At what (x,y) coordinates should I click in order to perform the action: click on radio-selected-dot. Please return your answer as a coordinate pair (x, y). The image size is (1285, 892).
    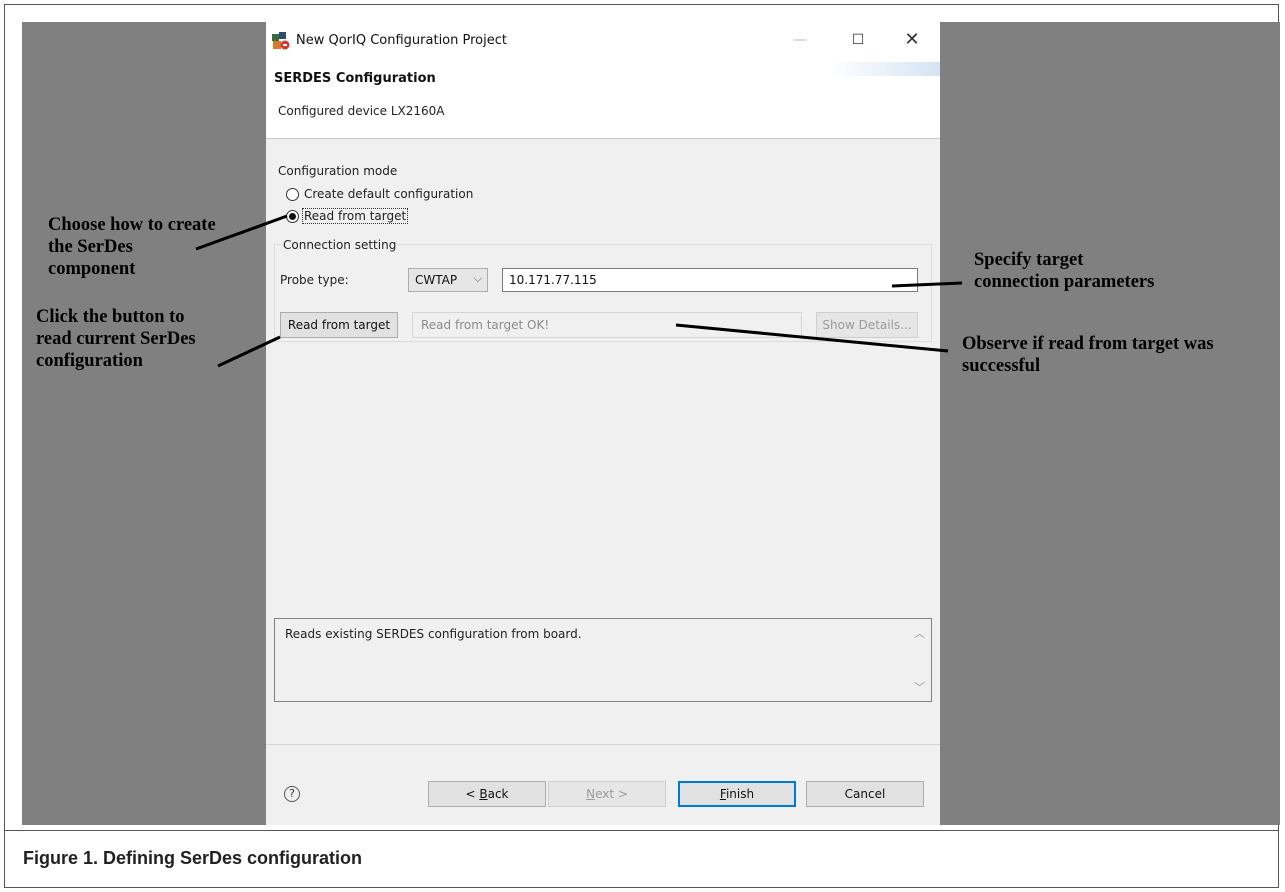
    Looking at the image, I should click on (292, 216).